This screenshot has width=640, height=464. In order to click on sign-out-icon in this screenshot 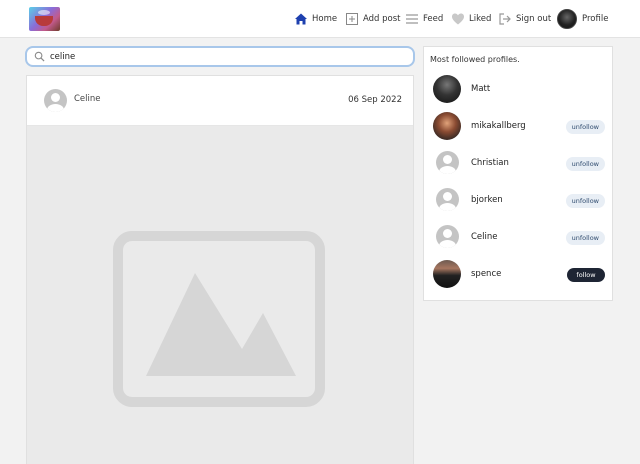, I will do `click(505, 19)`.